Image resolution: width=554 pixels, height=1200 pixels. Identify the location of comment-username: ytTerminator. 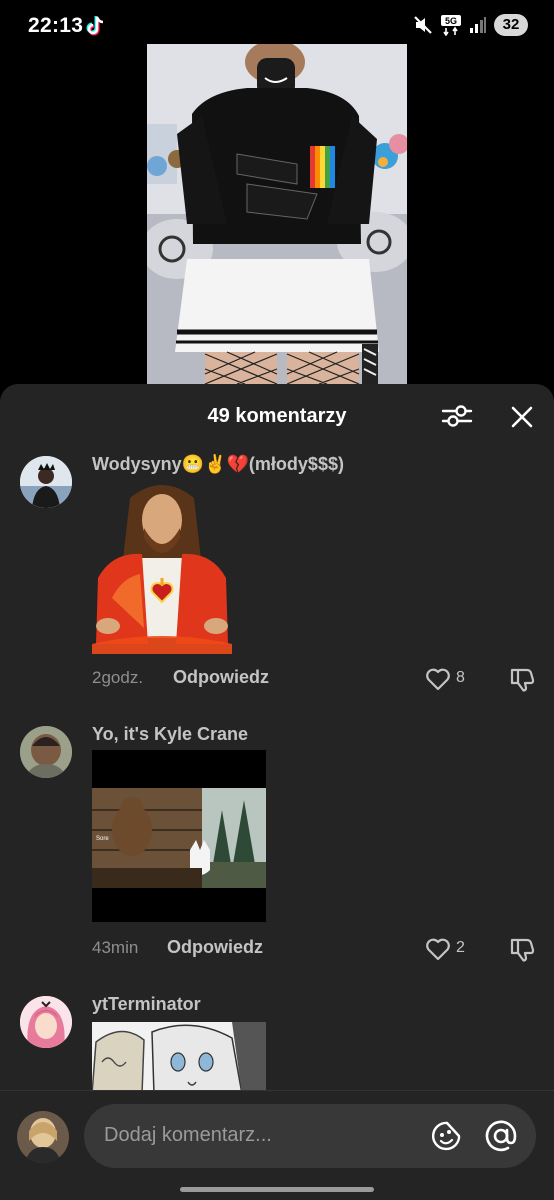
(146, 1004).